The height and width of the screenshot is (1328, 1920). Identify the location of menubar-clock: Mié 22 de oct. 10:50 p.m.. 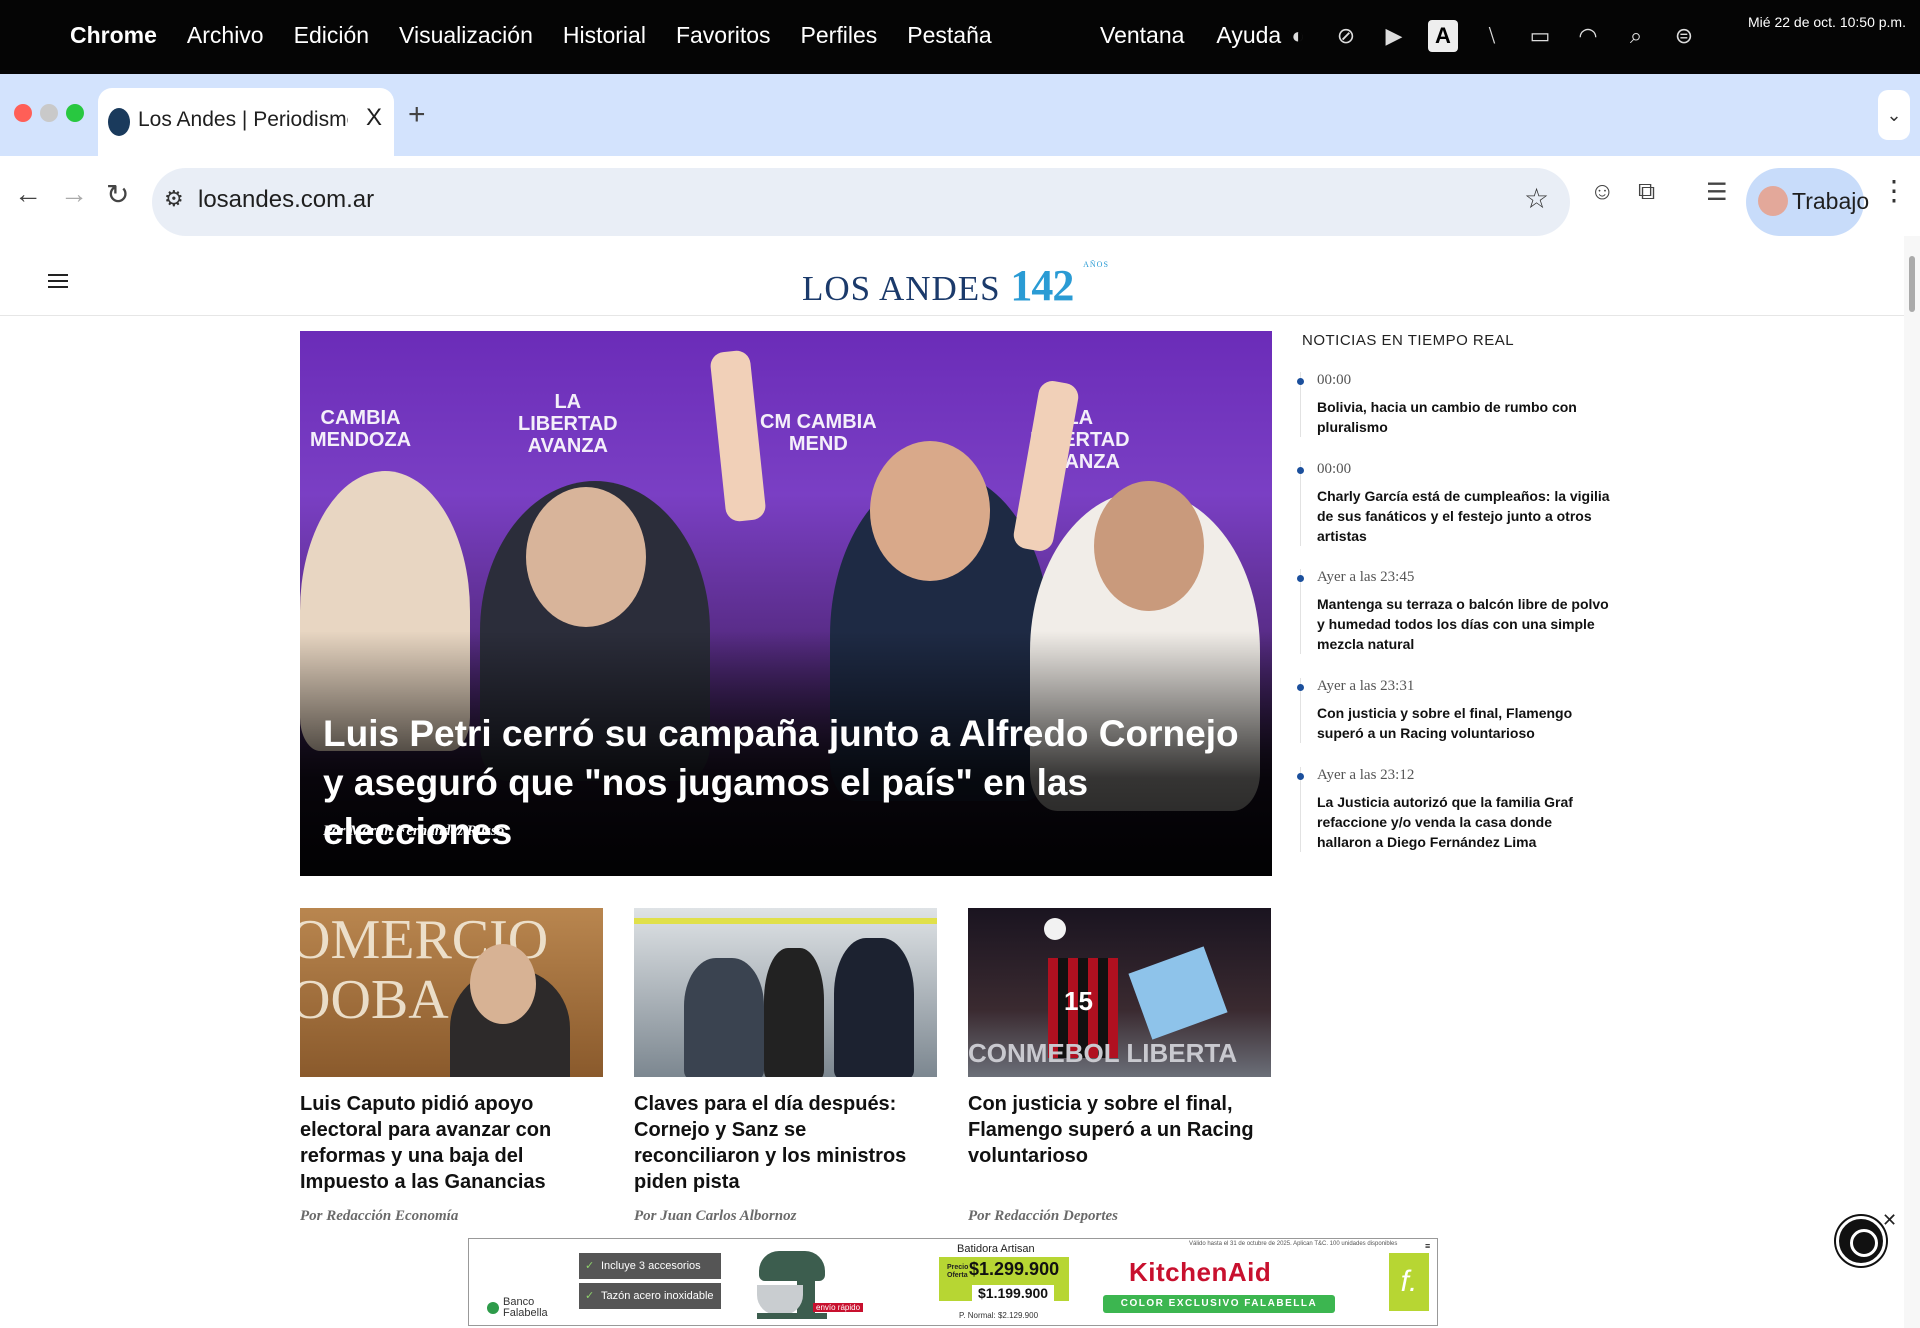
(1827, 22).